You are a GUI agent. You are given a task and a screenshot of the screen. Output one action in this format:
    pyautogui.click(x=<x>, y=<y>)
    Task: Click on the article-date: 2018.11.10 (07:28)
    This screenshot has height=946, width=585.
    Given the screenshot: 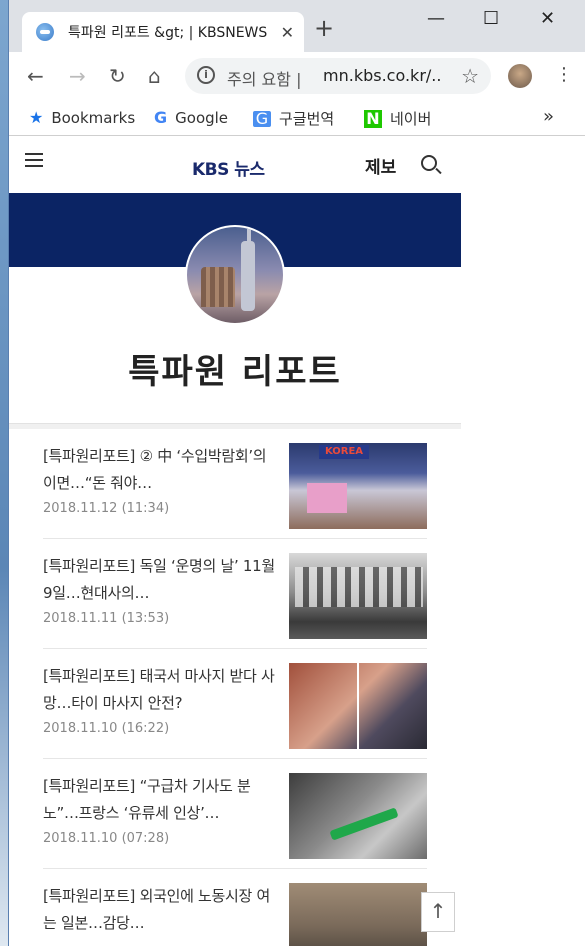 What is the action you would take?
    pyautogui.click(x=106, y=838)
    